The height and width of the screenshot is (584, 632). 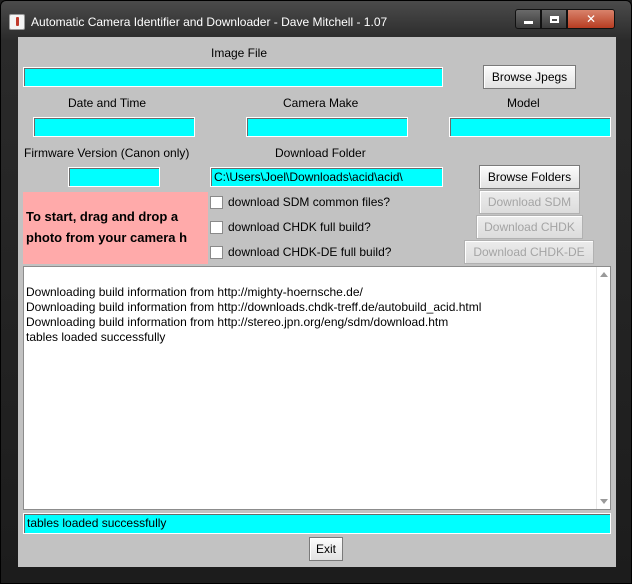 What do you see at coordinates (317, 523) in the screenshot?
I see `status-field: tables loaded successfully` at bounding box center [317, 523].